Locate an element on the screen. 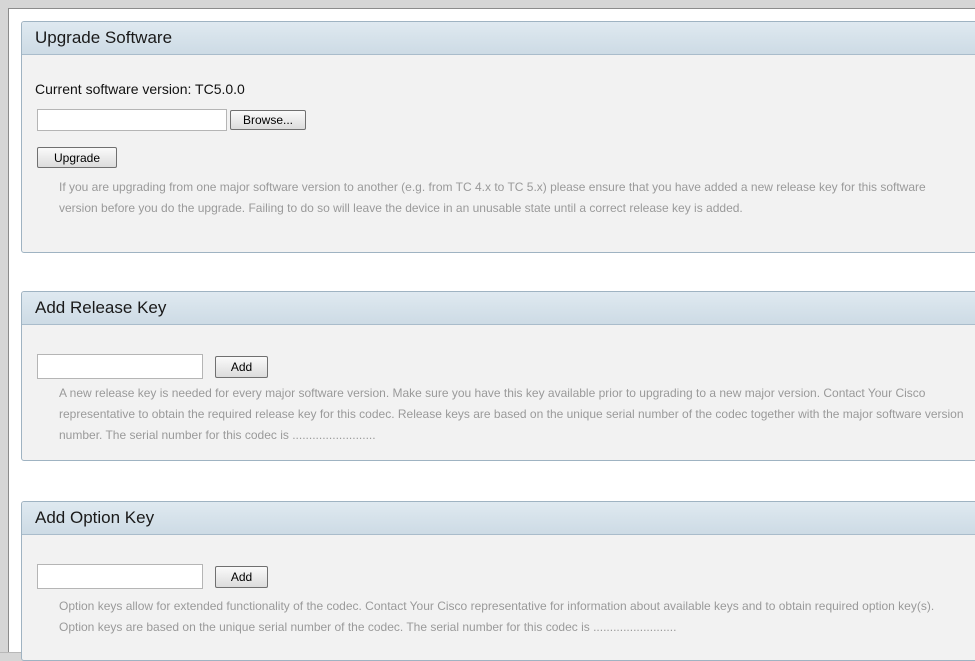 Image resolution: width=975 pixels, height=661 pixels. add-release-key-button: Add is located at coordinates (241, 367).